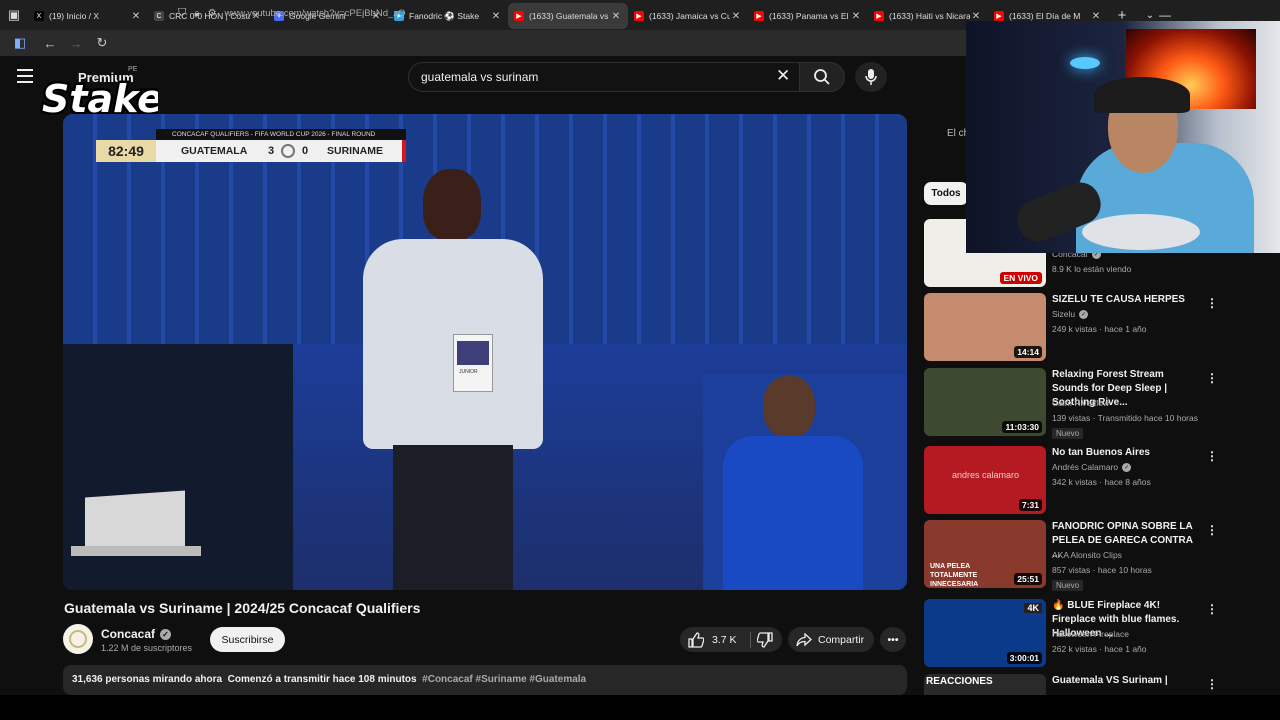  I want to click on video-thumbnail: 11:03:30, so click(985, 402).